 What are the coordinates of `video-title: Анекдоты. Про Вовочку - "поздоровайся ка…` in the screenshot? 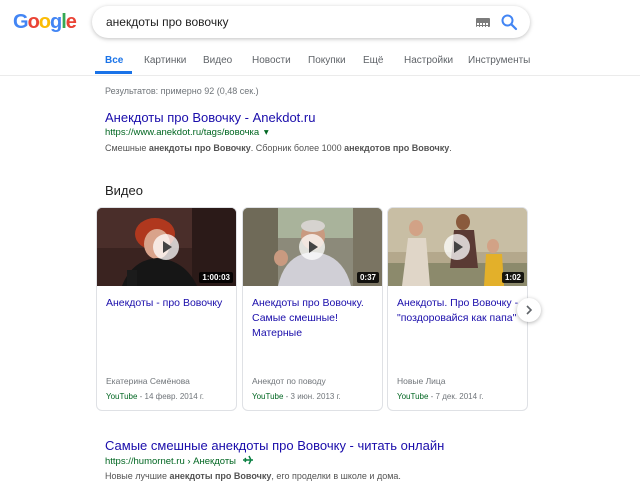 It's located at (458, 310).